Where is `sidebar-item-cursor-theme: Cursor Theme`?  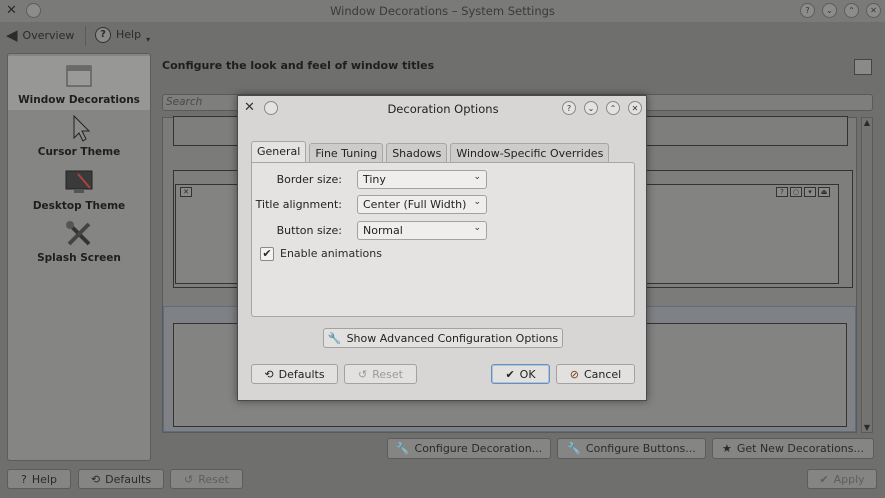
sidebar-item-cursor-theme: Cursor Theme is located at coordinates (79, 137).